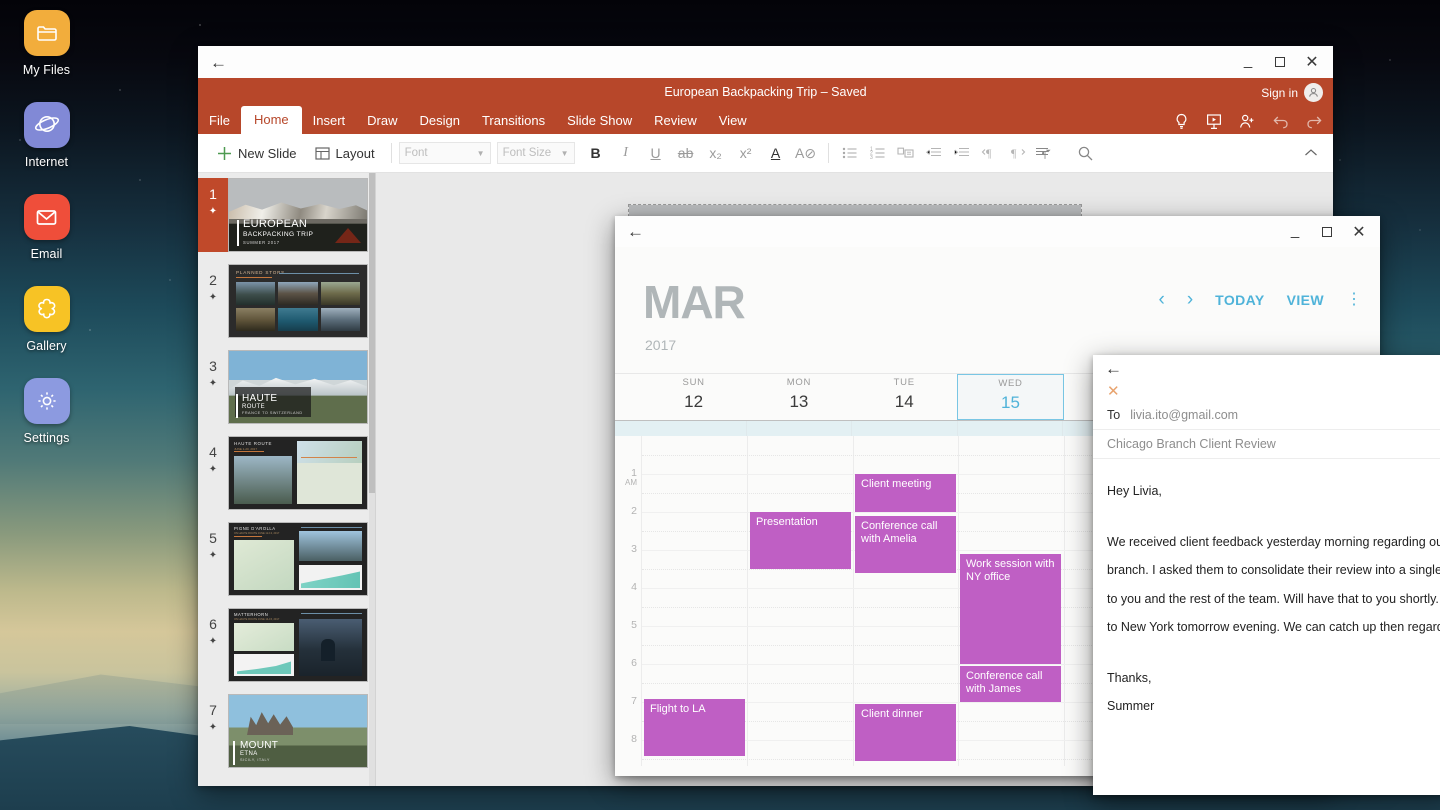 This screenshot has width=1440, height=810. What do you see at coordinates (1279, 92) in the screenshot?
I see `sign-in-label: Sign in` at bounding box center [1279, 92].